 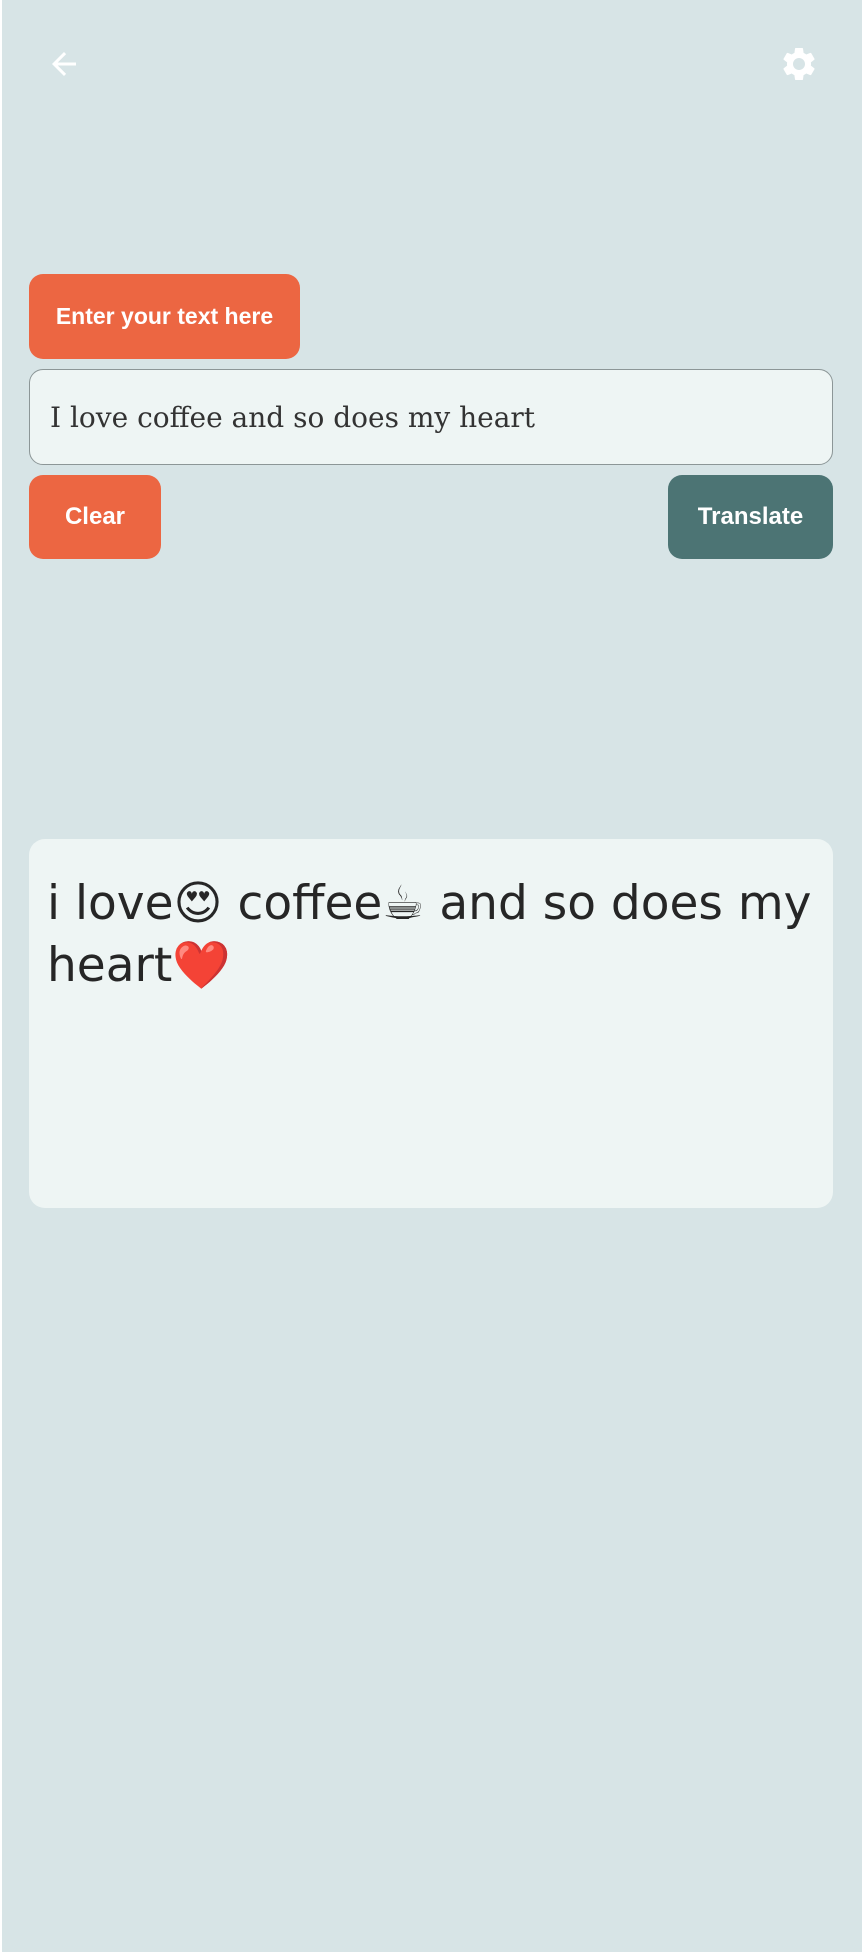 What do you see at coordinates (164, 316) in the screenshot?
I see `input-prompt-label: Enter your text here` at bounding box center [164, 316].